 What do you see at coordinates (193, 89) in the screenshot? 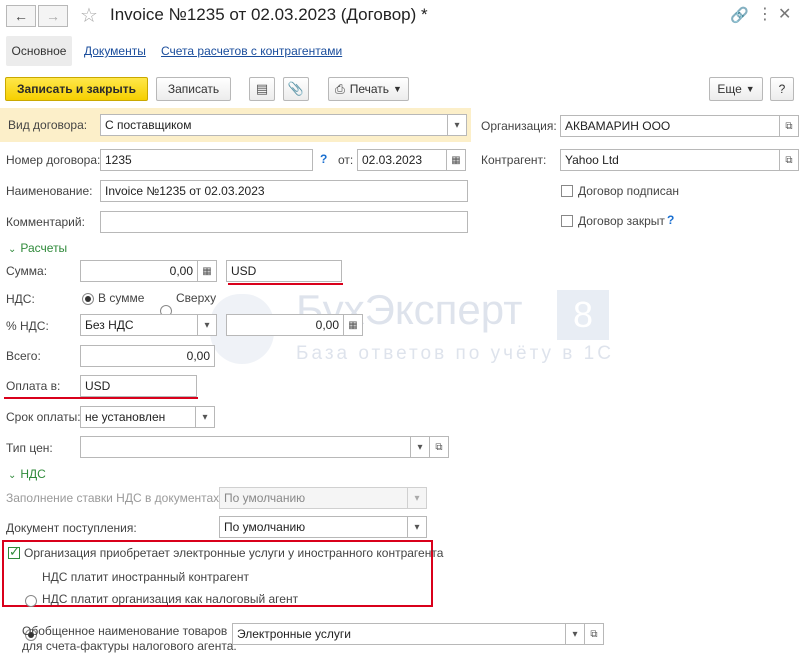
I see `save-button: Записать` at bounding box center [193, 89].